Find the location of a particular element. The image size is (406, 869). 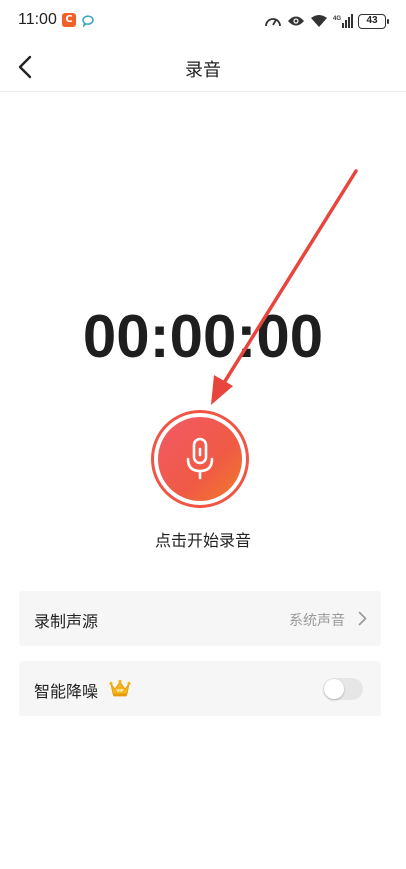

header: 录音 is located at coordinates (203, 67).